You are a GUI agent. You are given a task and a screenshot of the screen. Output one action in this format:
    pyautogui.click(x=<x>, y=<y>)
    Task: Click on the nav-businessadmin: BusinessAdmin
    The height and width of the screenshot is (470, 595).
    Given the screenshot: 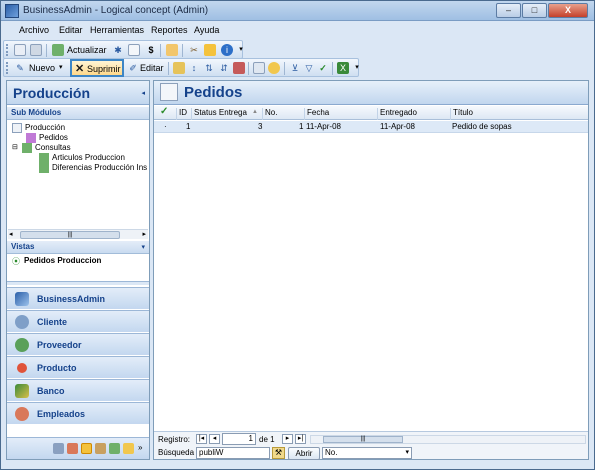 What is the action you would take?
    pyautogui.click(x=78, y=298)
    